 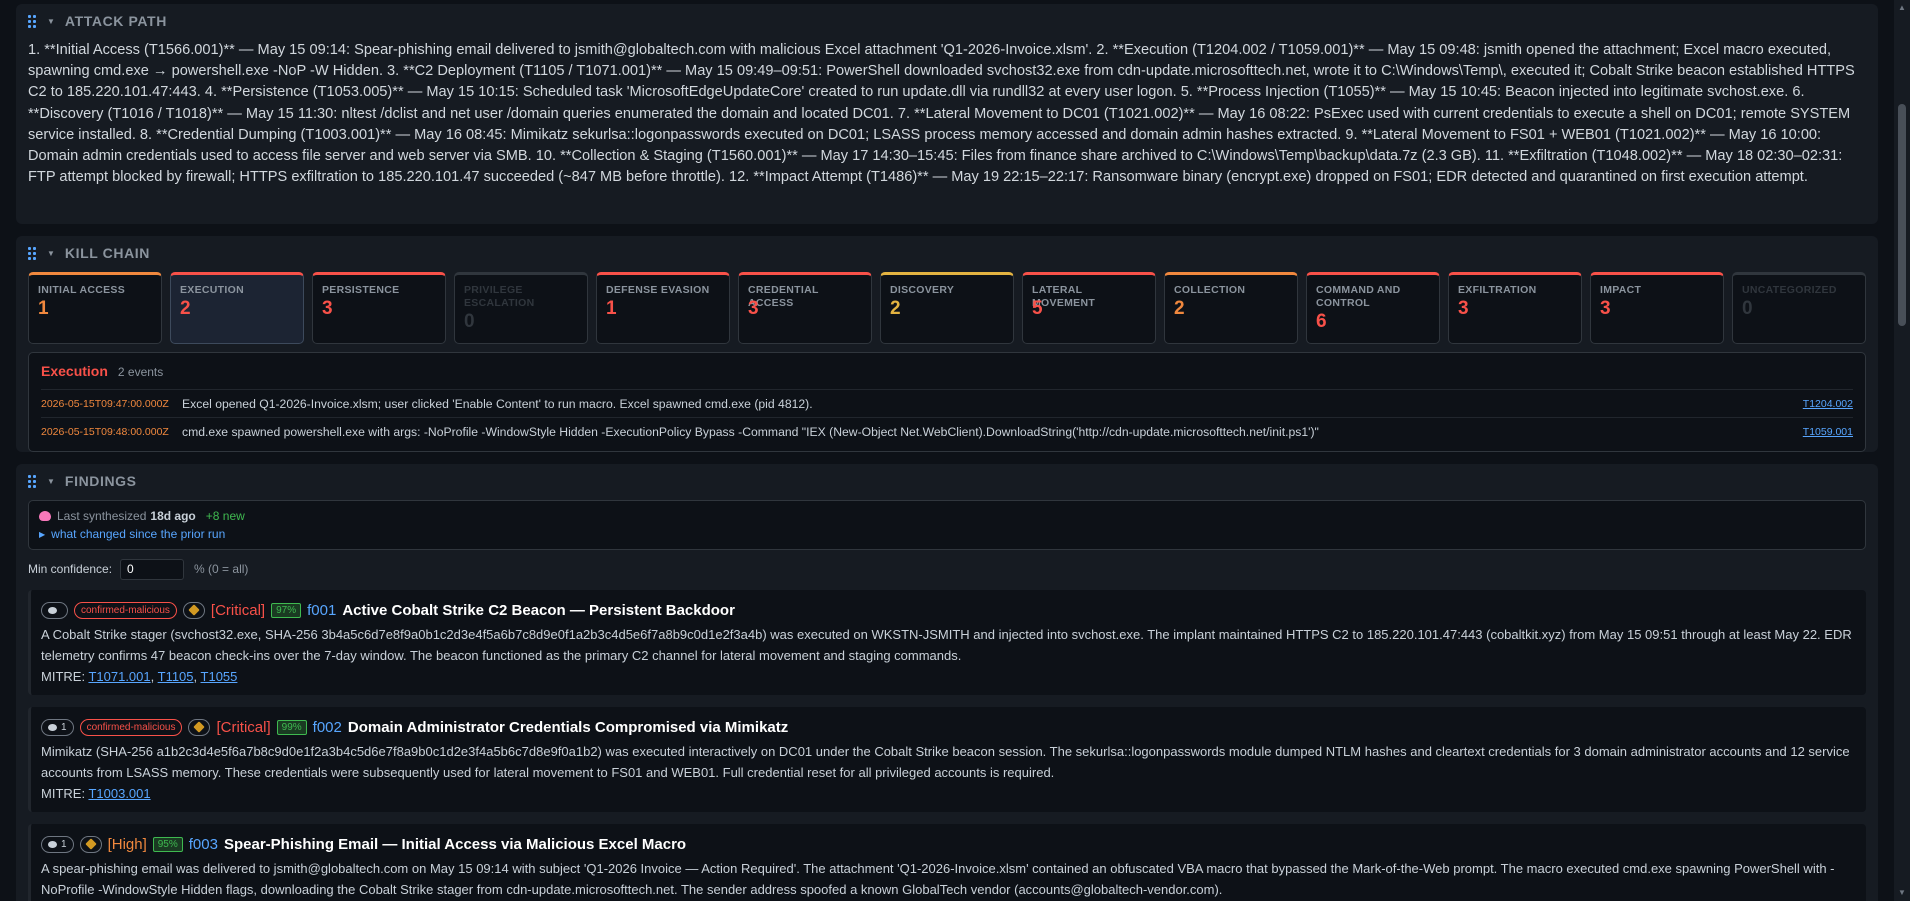 I want to click on stage-count: 6, so click(x=1321, y=321).